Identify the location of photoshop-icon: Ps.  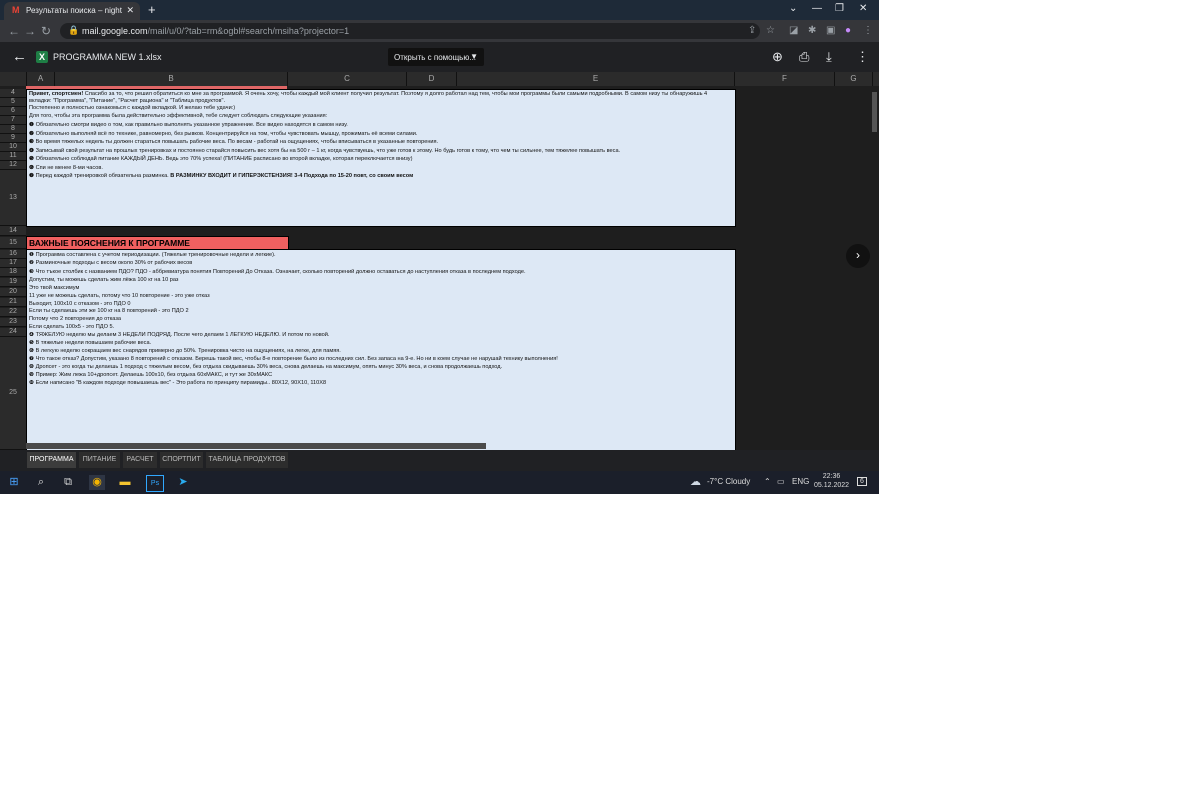
(155, 483).